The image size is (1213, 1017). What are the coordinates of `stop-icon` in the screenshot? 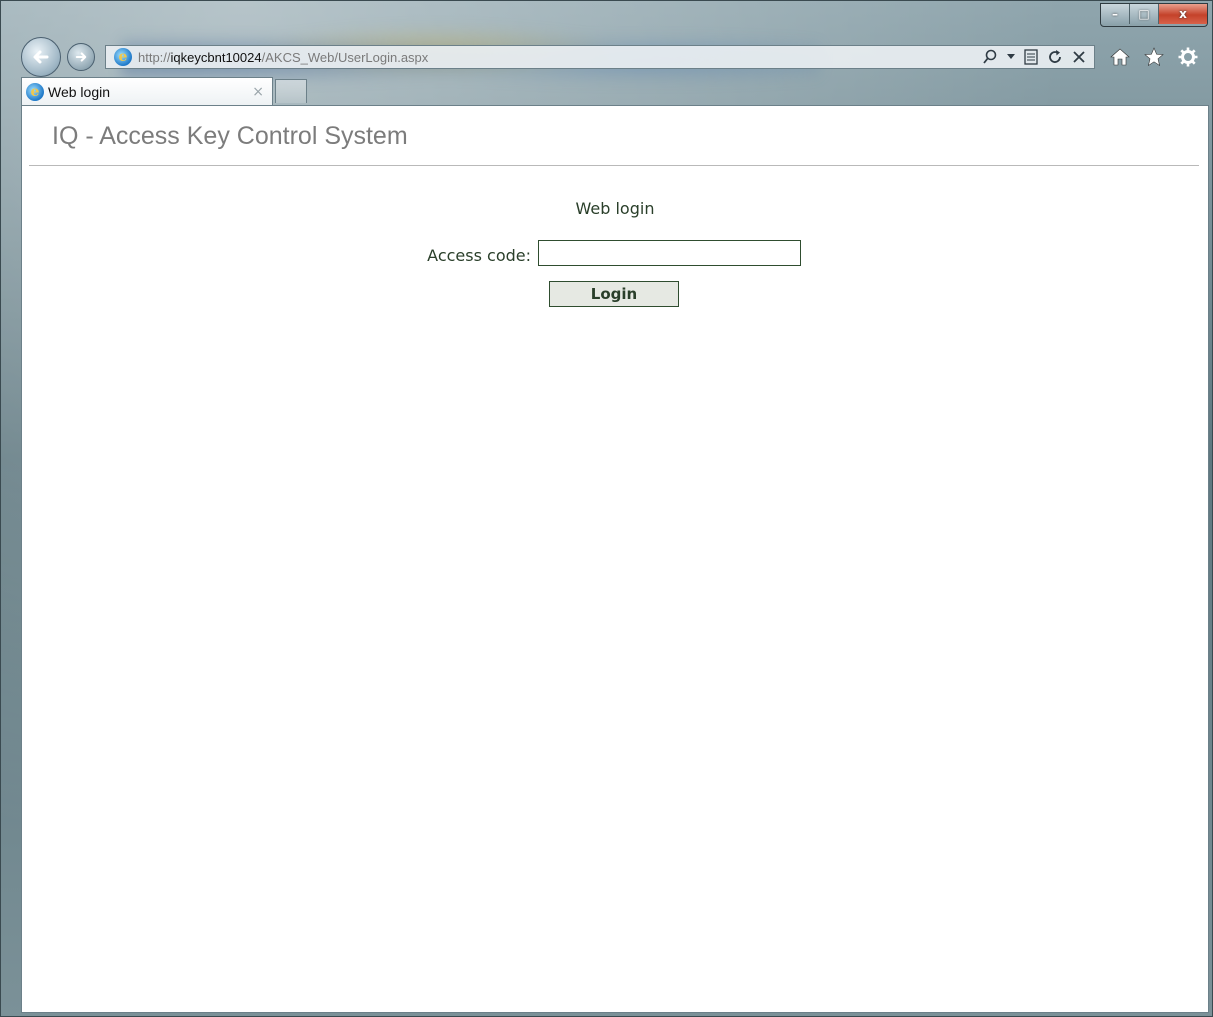 It's located at (1079, 57).